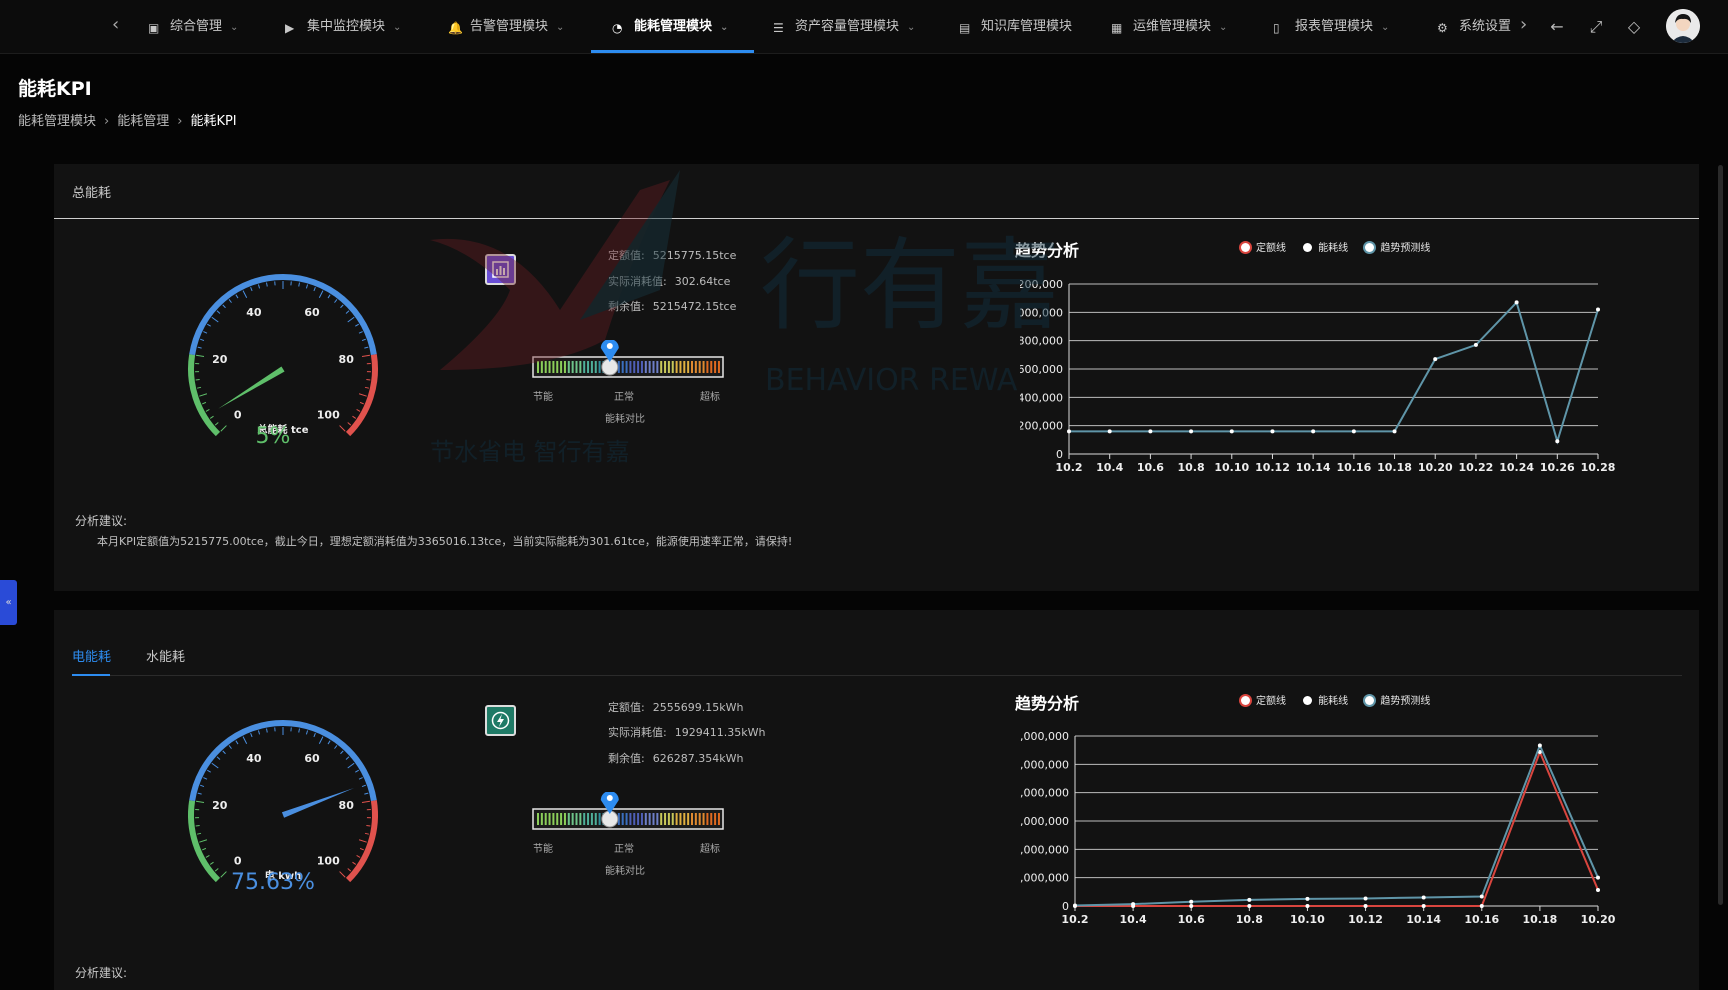  Describe the element at coordinates (1272, 467) in the screenshot. I see `x-tick-label: 10.12` at that location.